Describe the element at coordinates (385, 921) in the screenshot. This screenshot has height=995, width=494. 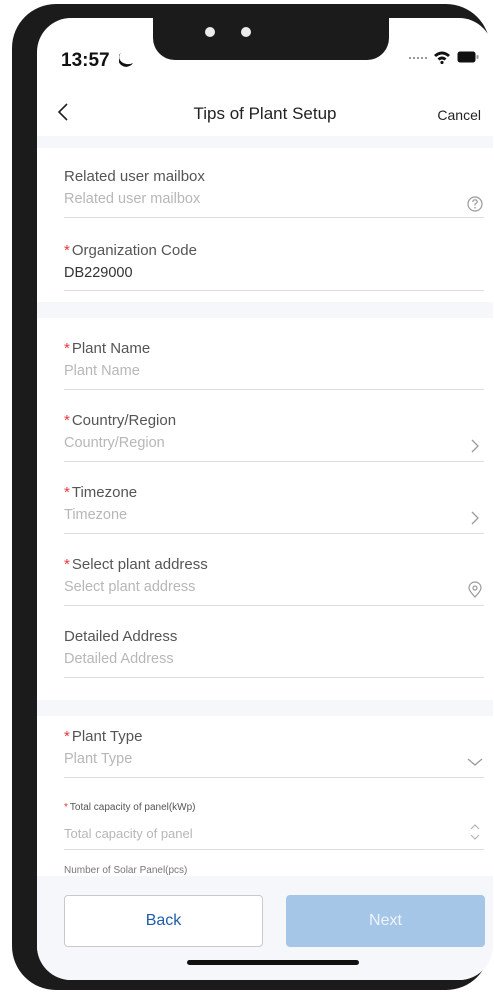
I see `next-button: Next` at that location.